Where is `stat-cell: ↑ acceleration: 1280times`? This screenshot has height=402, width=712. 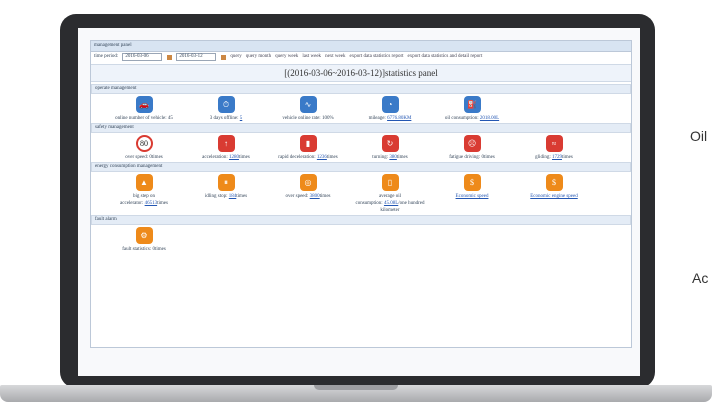
stat-cell: ↑ acceleration: 1280times is located at coordinates (226, 147).